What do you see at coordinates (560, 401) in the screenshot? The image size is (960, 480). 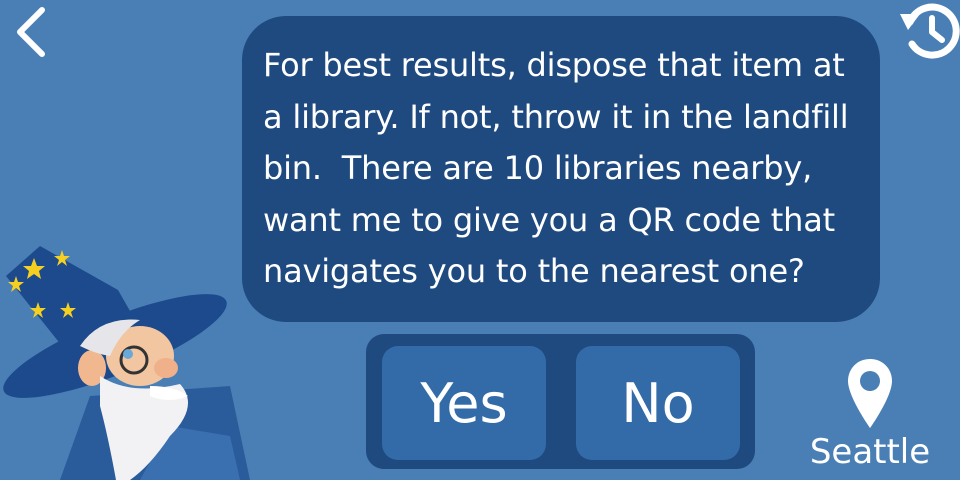 I see `choice-panel: Yes No` at bounding box center [560, 401].